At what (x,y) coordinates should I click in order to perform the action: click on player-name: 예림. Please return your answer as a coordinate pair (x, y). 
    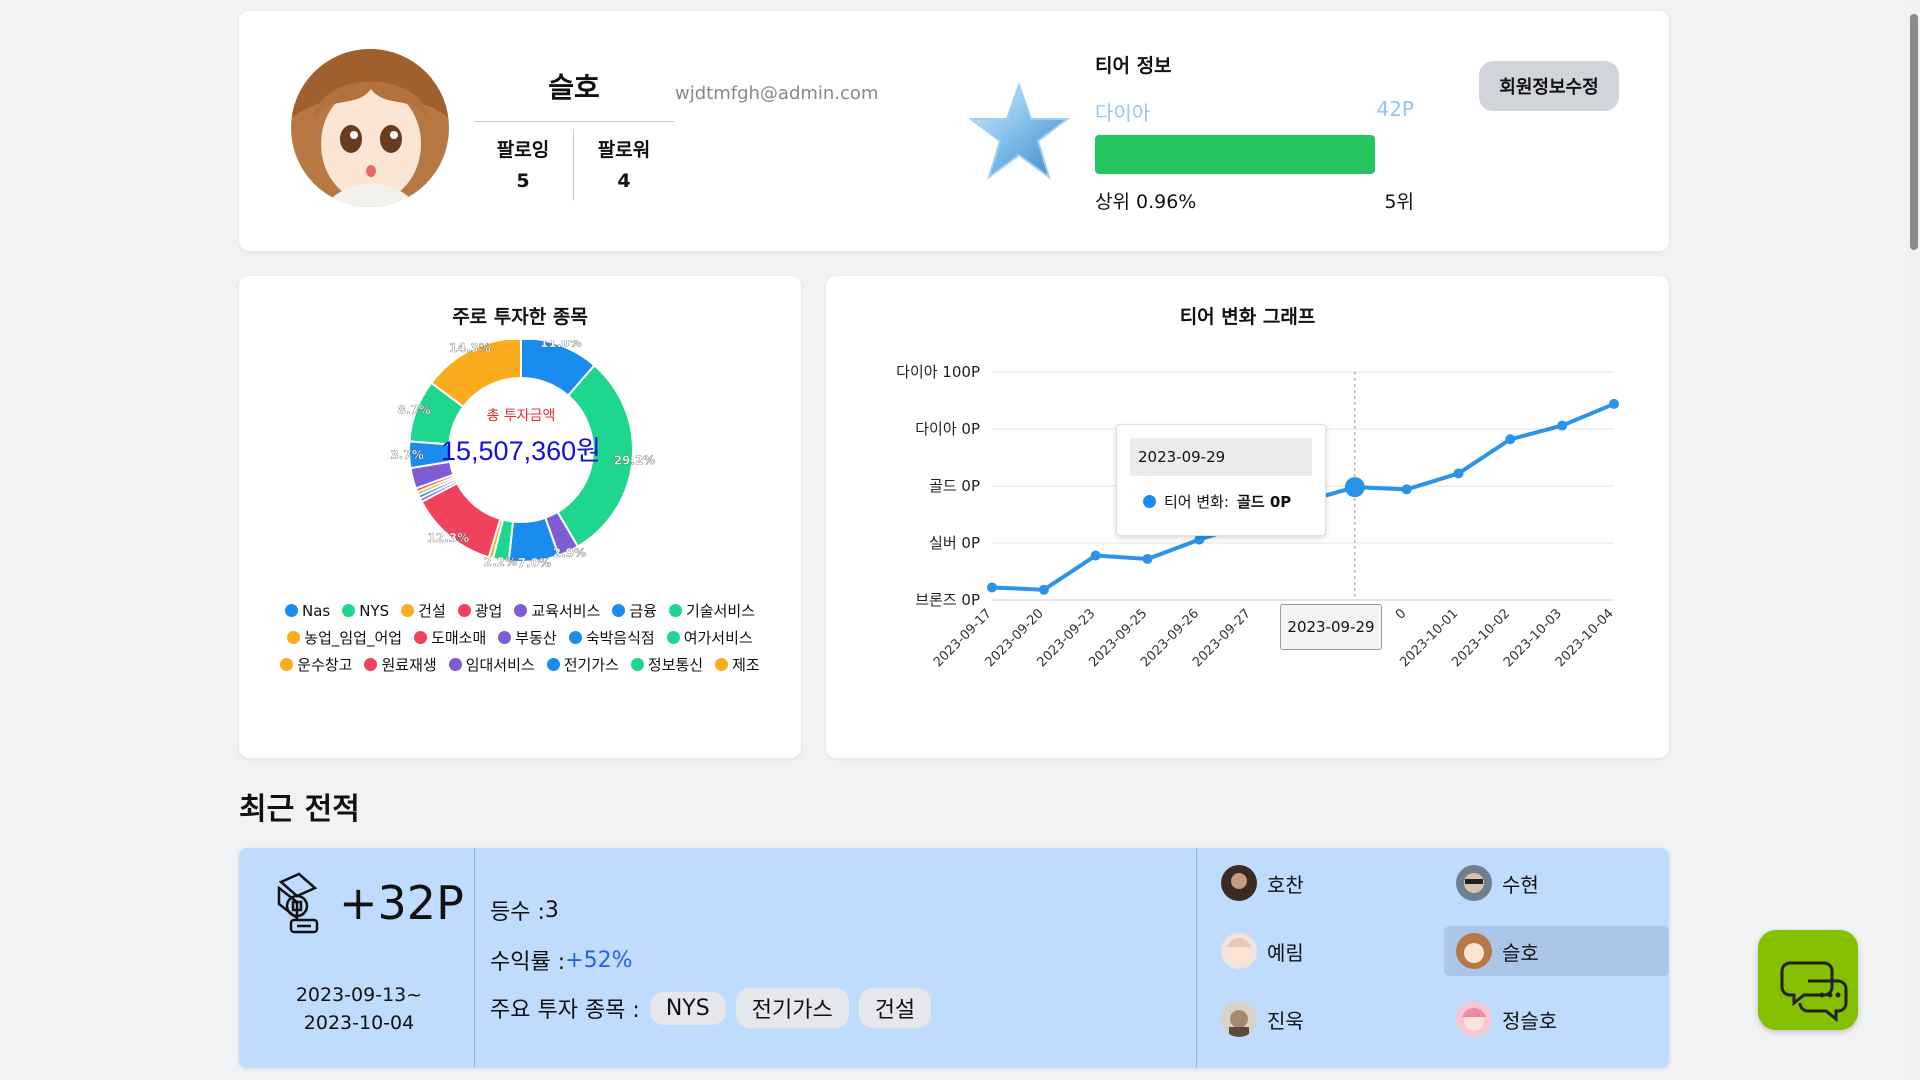
    Looking at the image, I should click on (1285, 952).